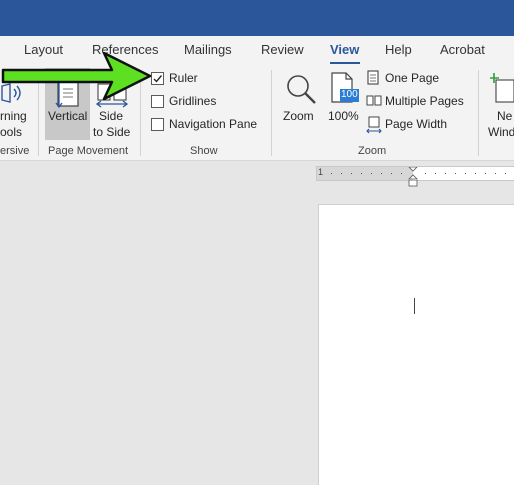 The height and width of the screenshot is (485, 514). I want to click on side-to-side-label-2: to Side, so click(112, 132).